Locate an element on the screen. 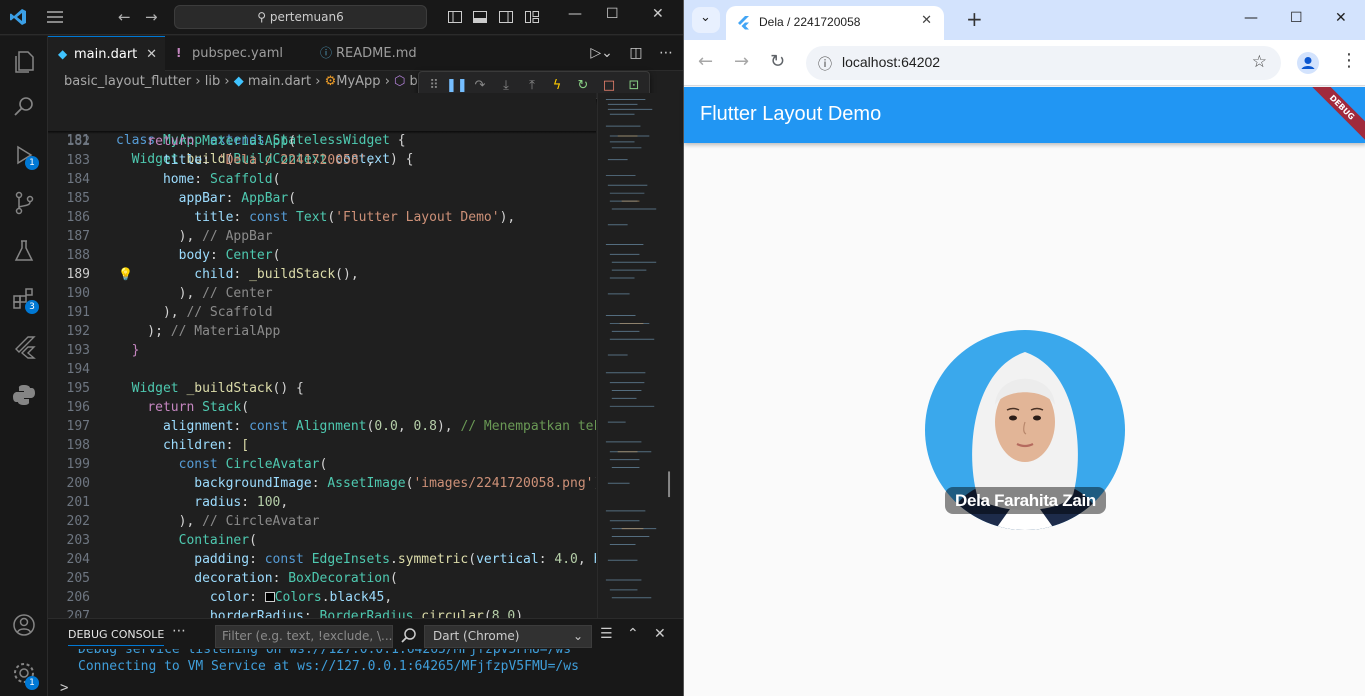 The height and width of the screenshot is (696, 1365). code-text: } is located at coordinates (135, 350).